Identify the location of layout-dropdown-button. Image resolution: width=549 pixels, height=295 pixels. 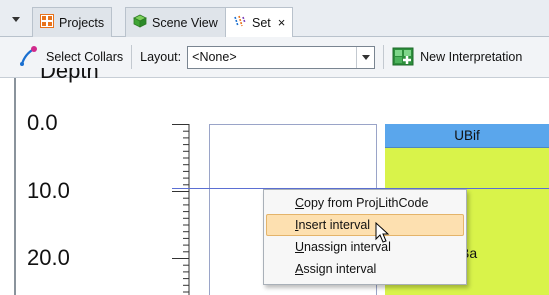
(365, 57).